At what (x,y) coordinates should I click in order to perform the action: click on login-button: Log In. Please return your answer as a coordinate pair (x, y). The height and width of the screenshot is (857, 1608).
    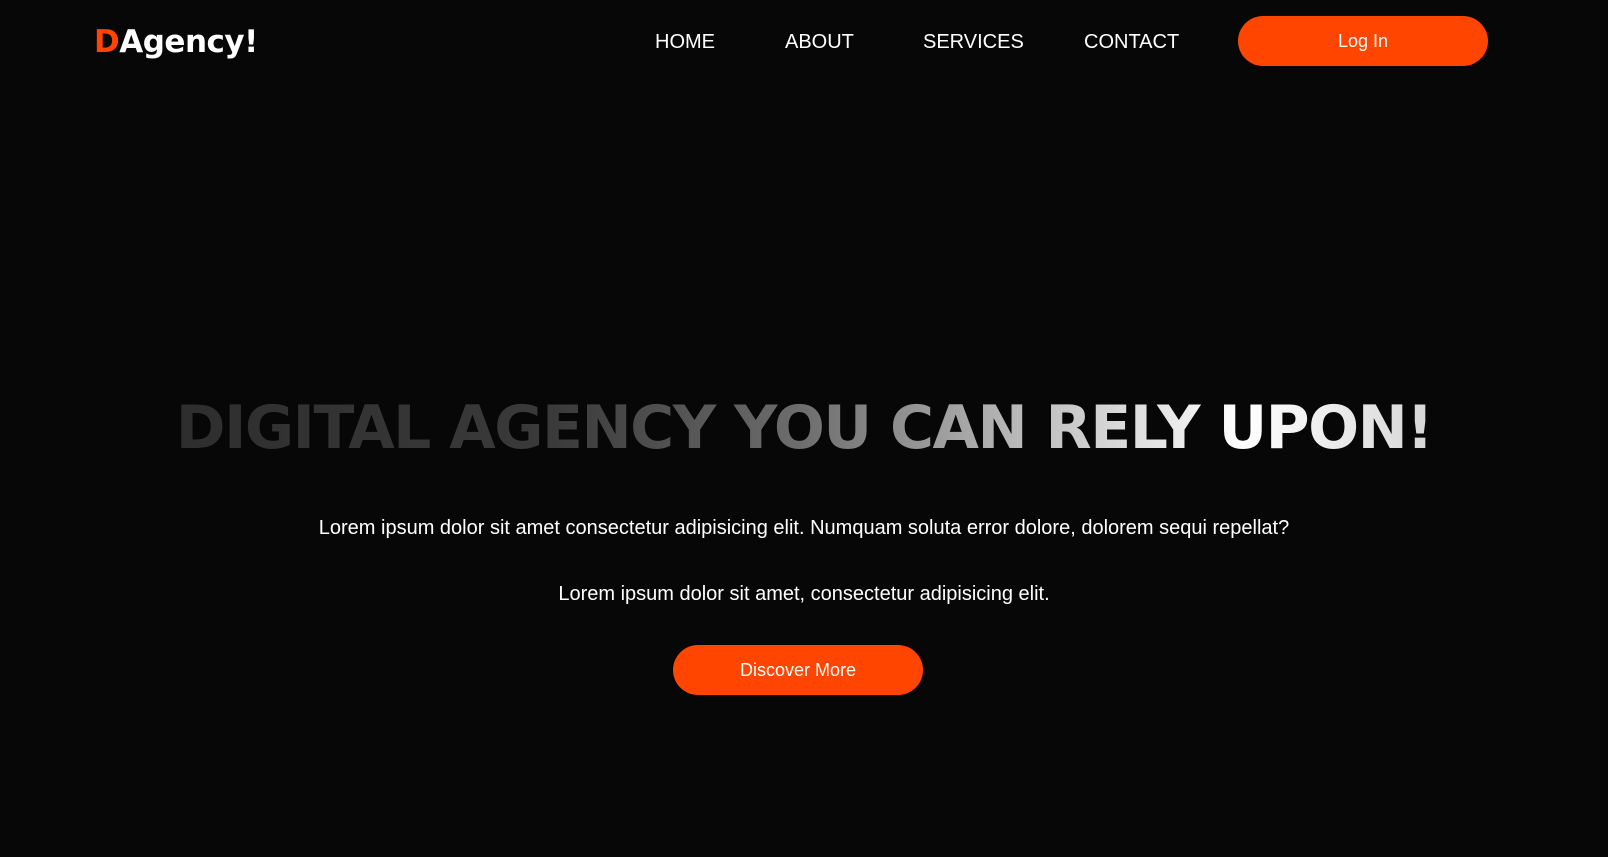
    Looking at the image, I should click on (1363, 41).